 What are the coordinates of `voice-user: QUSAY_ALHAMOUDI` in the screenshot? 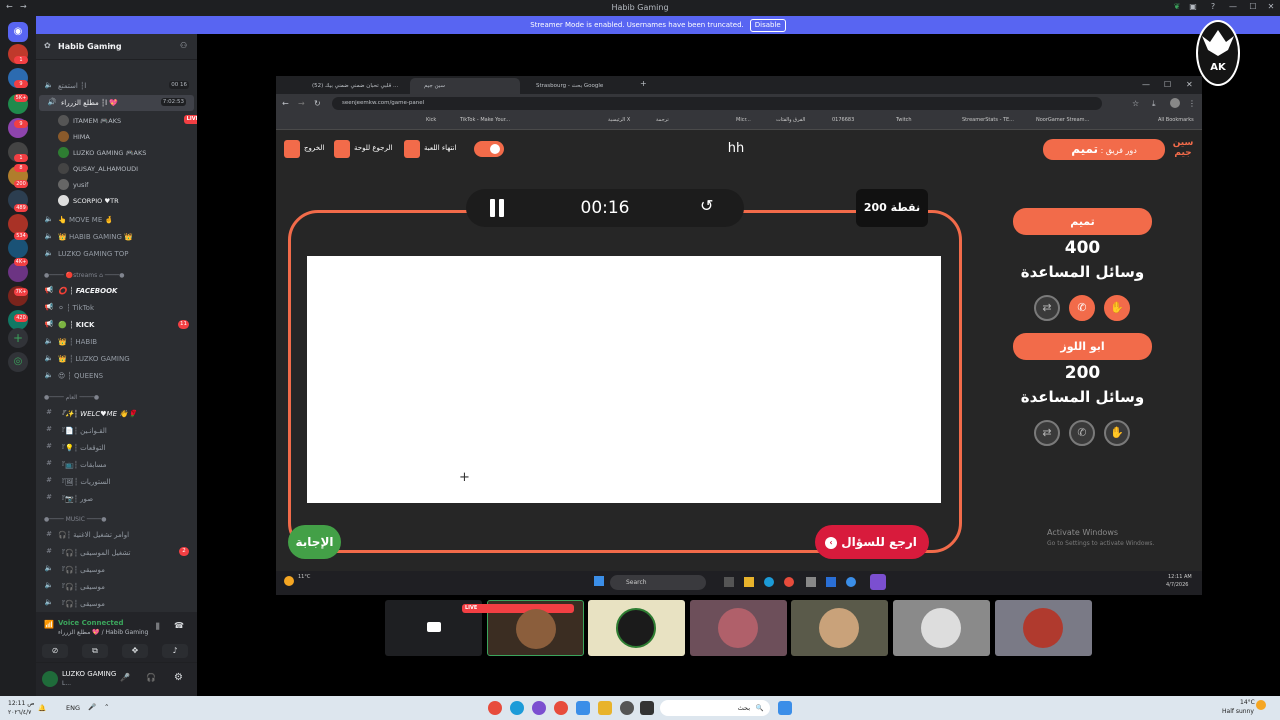 It's located at (128, 168).